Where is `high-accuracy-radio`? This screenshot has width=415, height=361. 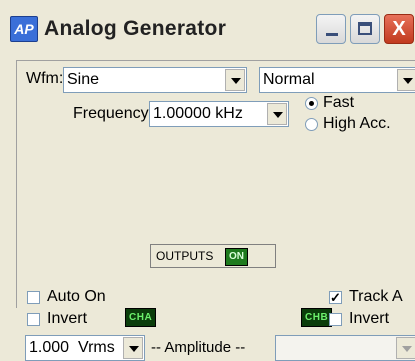 high-accuracy-radio is located at coordinates (311, 124).